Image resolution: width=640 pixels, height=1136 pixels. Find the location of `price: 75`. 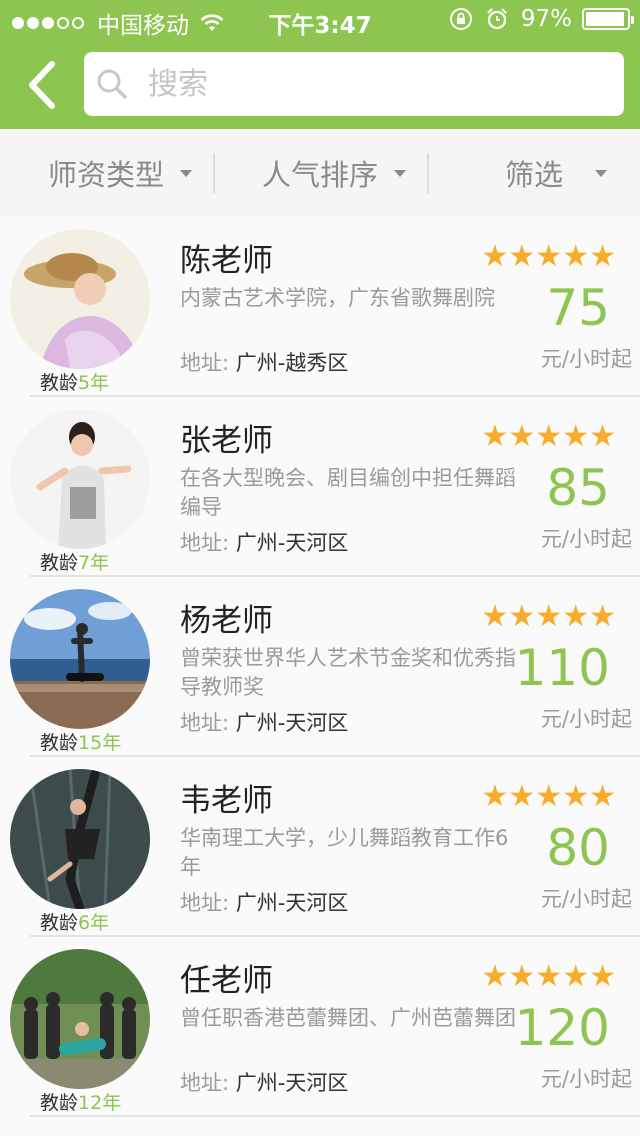

price: 75 is located at coordinates (578, 308).